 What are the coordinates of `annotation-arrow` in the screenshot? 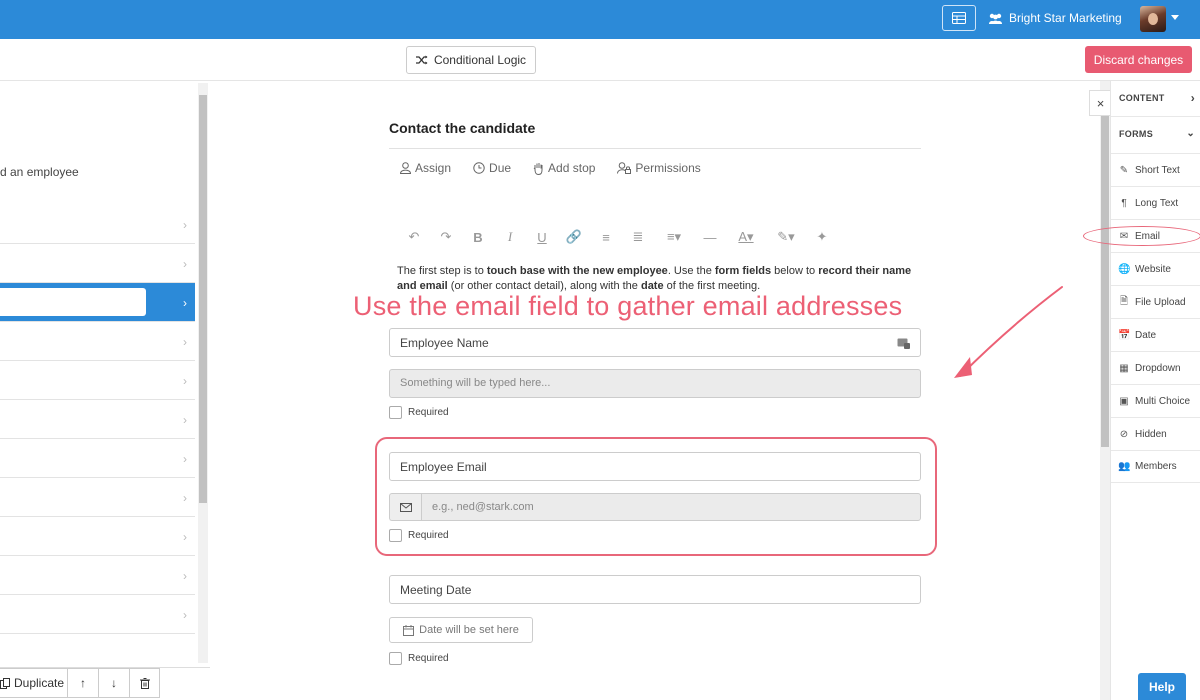 It's located at (1008, 332).